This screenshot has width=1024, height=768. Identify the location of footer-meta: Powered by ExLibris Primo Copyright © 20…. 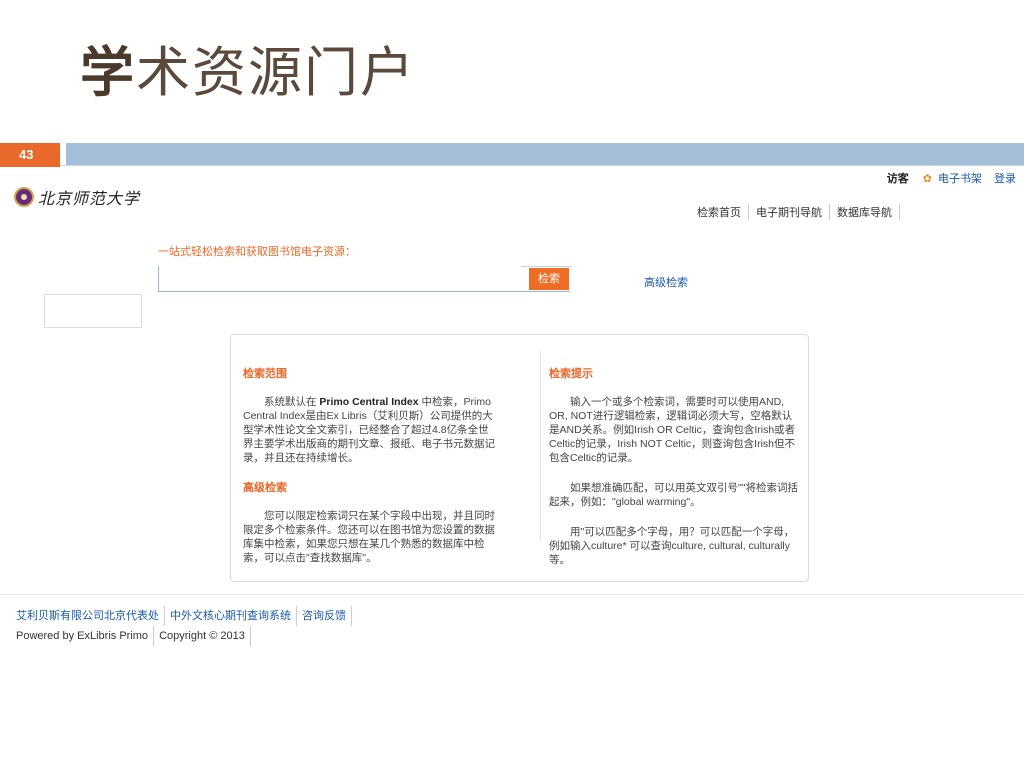
(184, 636).